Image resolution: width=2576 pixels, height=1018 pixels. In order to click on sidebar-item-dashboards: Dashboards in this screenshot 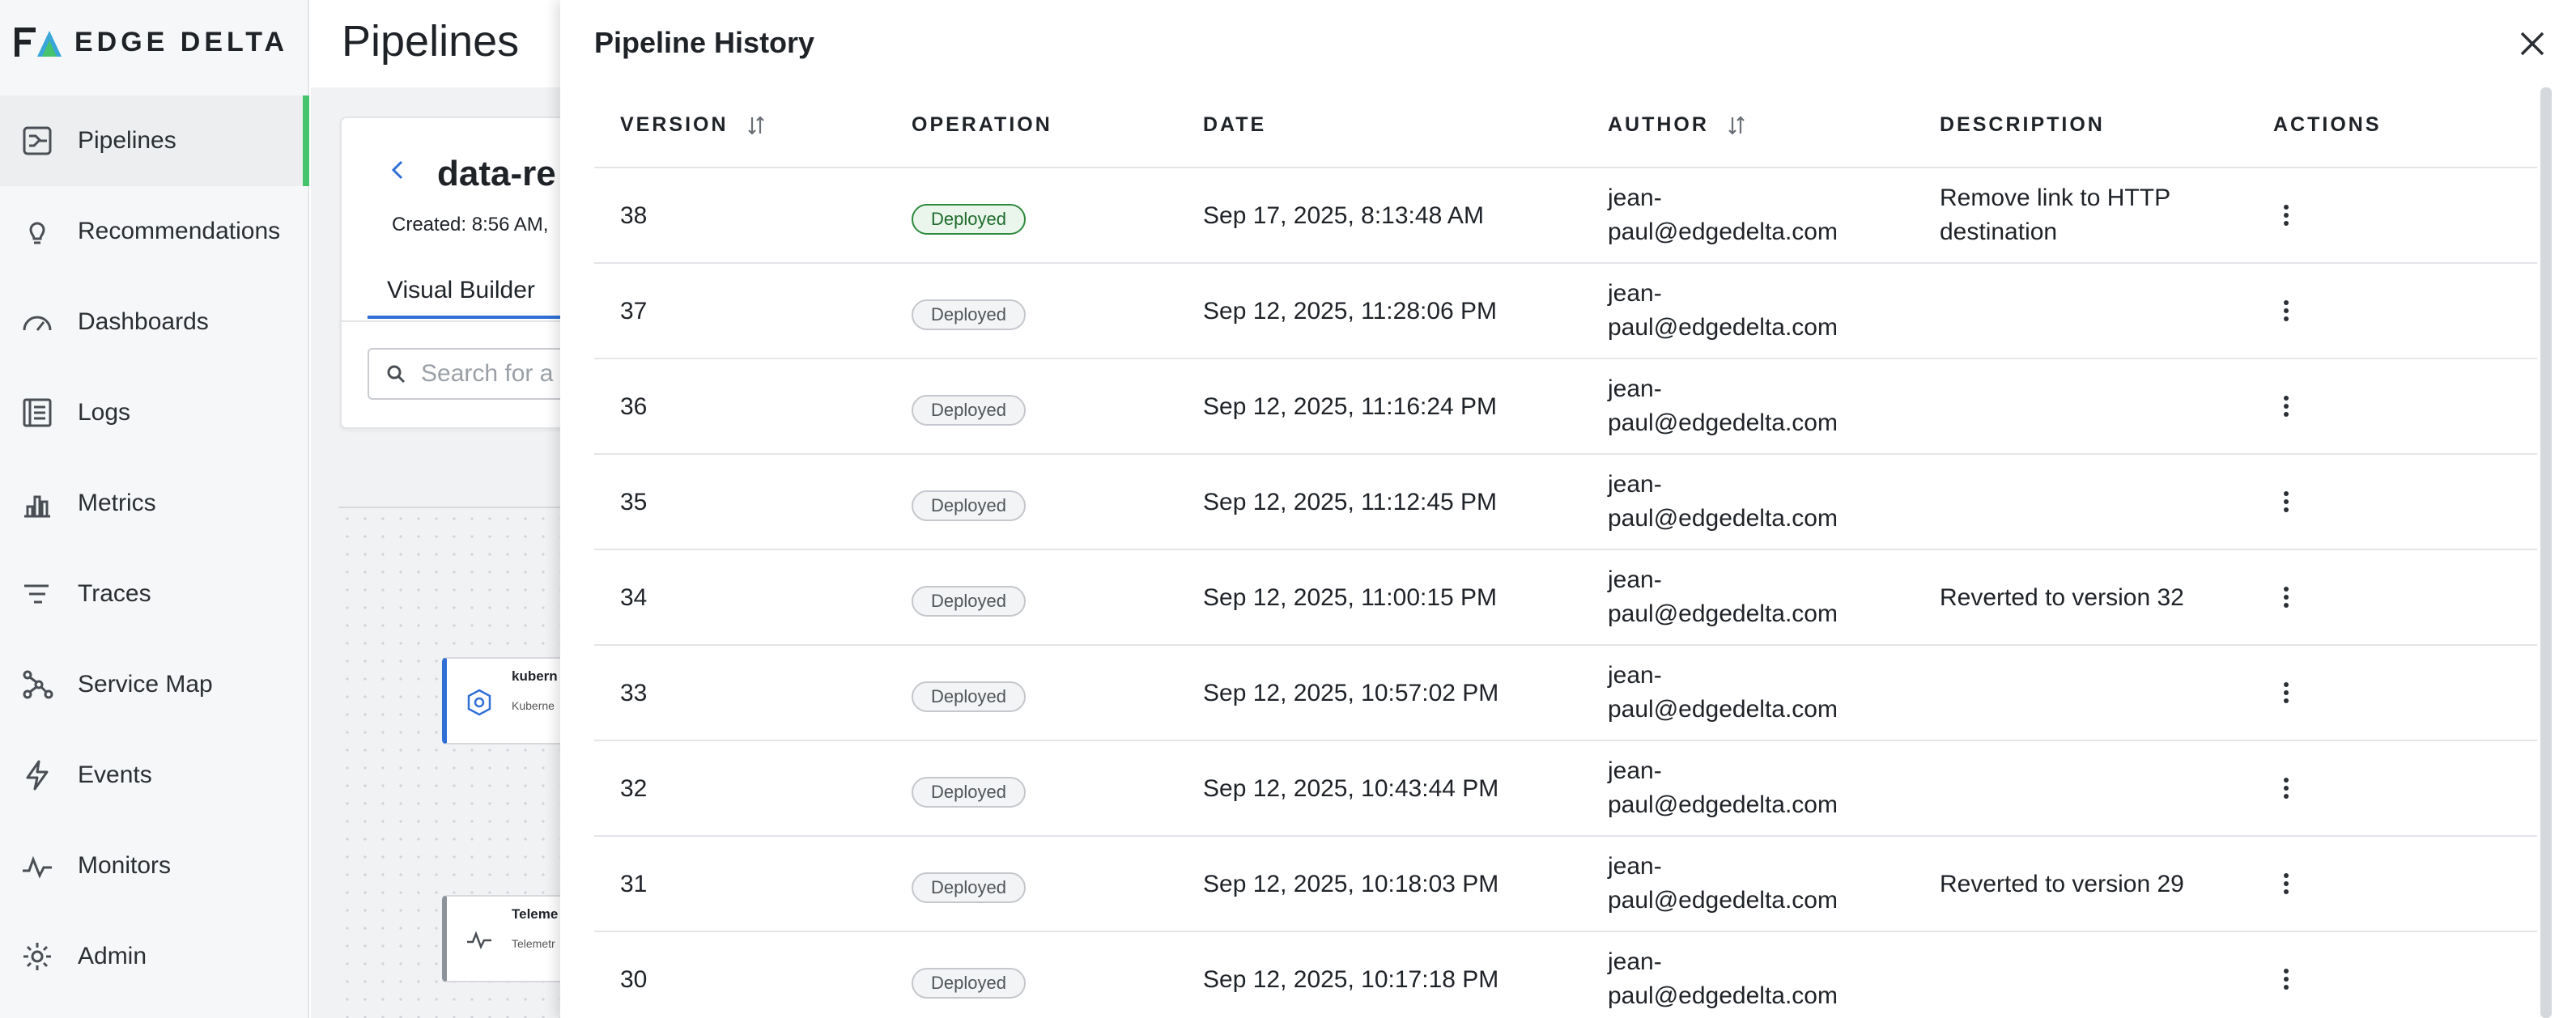, I will do `click(154, 322)`.